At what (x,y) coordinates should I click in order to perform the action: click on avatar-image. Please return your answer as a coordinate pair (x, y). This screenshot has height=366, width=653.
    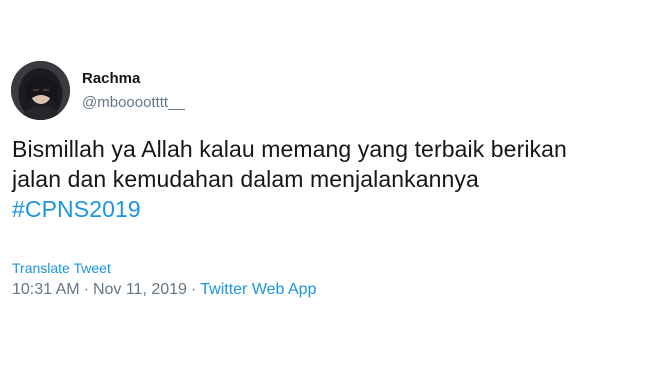
    Looking at the image, I should click on (40, 90).